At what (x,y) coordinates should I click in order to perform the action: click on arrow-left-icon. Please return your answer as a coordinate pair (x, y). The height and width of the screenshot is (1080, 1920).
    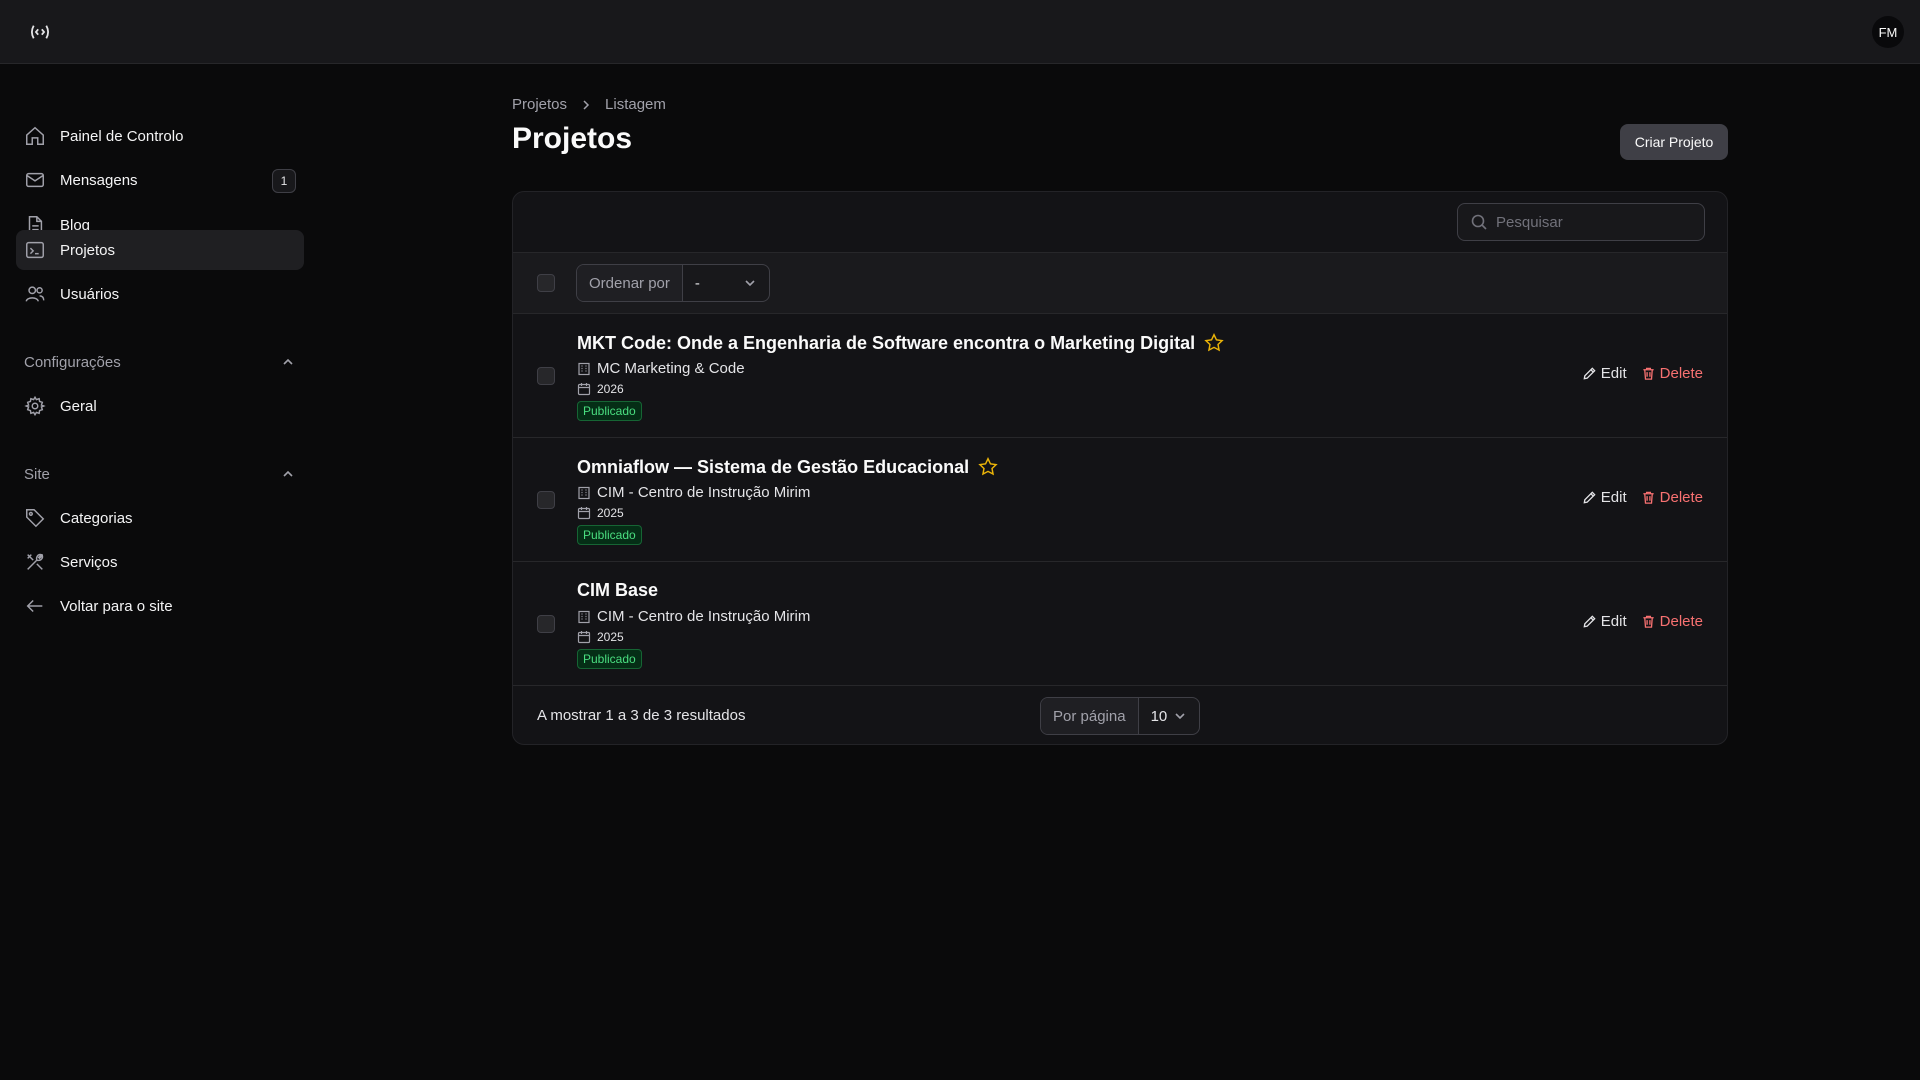
    Looking at the image, I should click on (35, 606).